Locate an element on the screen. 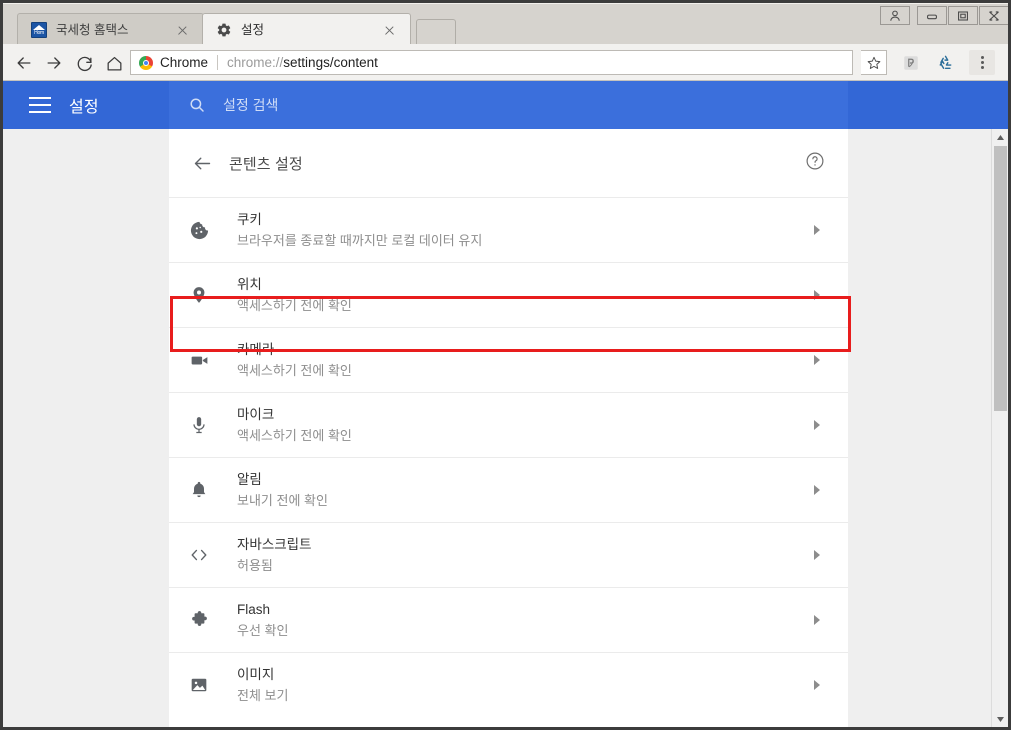  search-icon is located at coordinates (197, 105).